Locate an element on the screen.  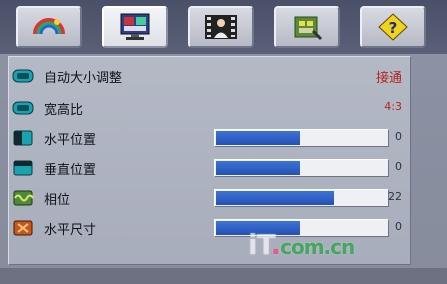
row-label: 宽高比 is located at coordinates (64, 110).